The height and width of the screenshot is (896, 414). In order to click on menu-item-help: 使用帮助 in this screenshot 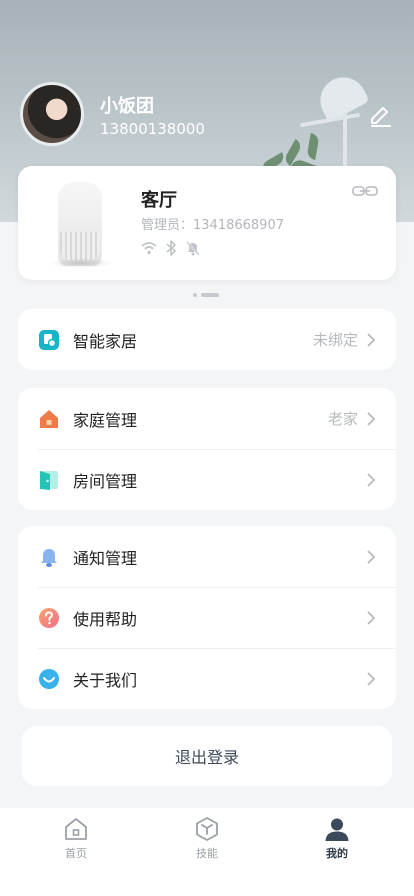, I will do `click(207, 617)`.